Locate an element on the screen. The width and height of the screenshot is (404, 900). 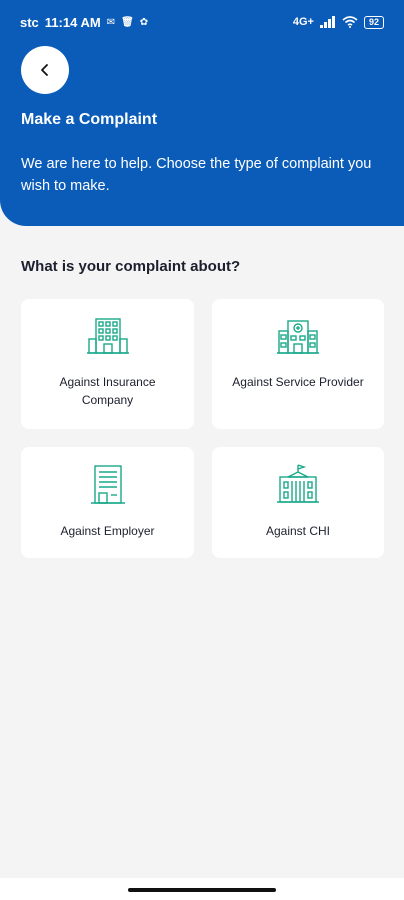
option-employer: Against Employer is located at coordinates (107, 502).